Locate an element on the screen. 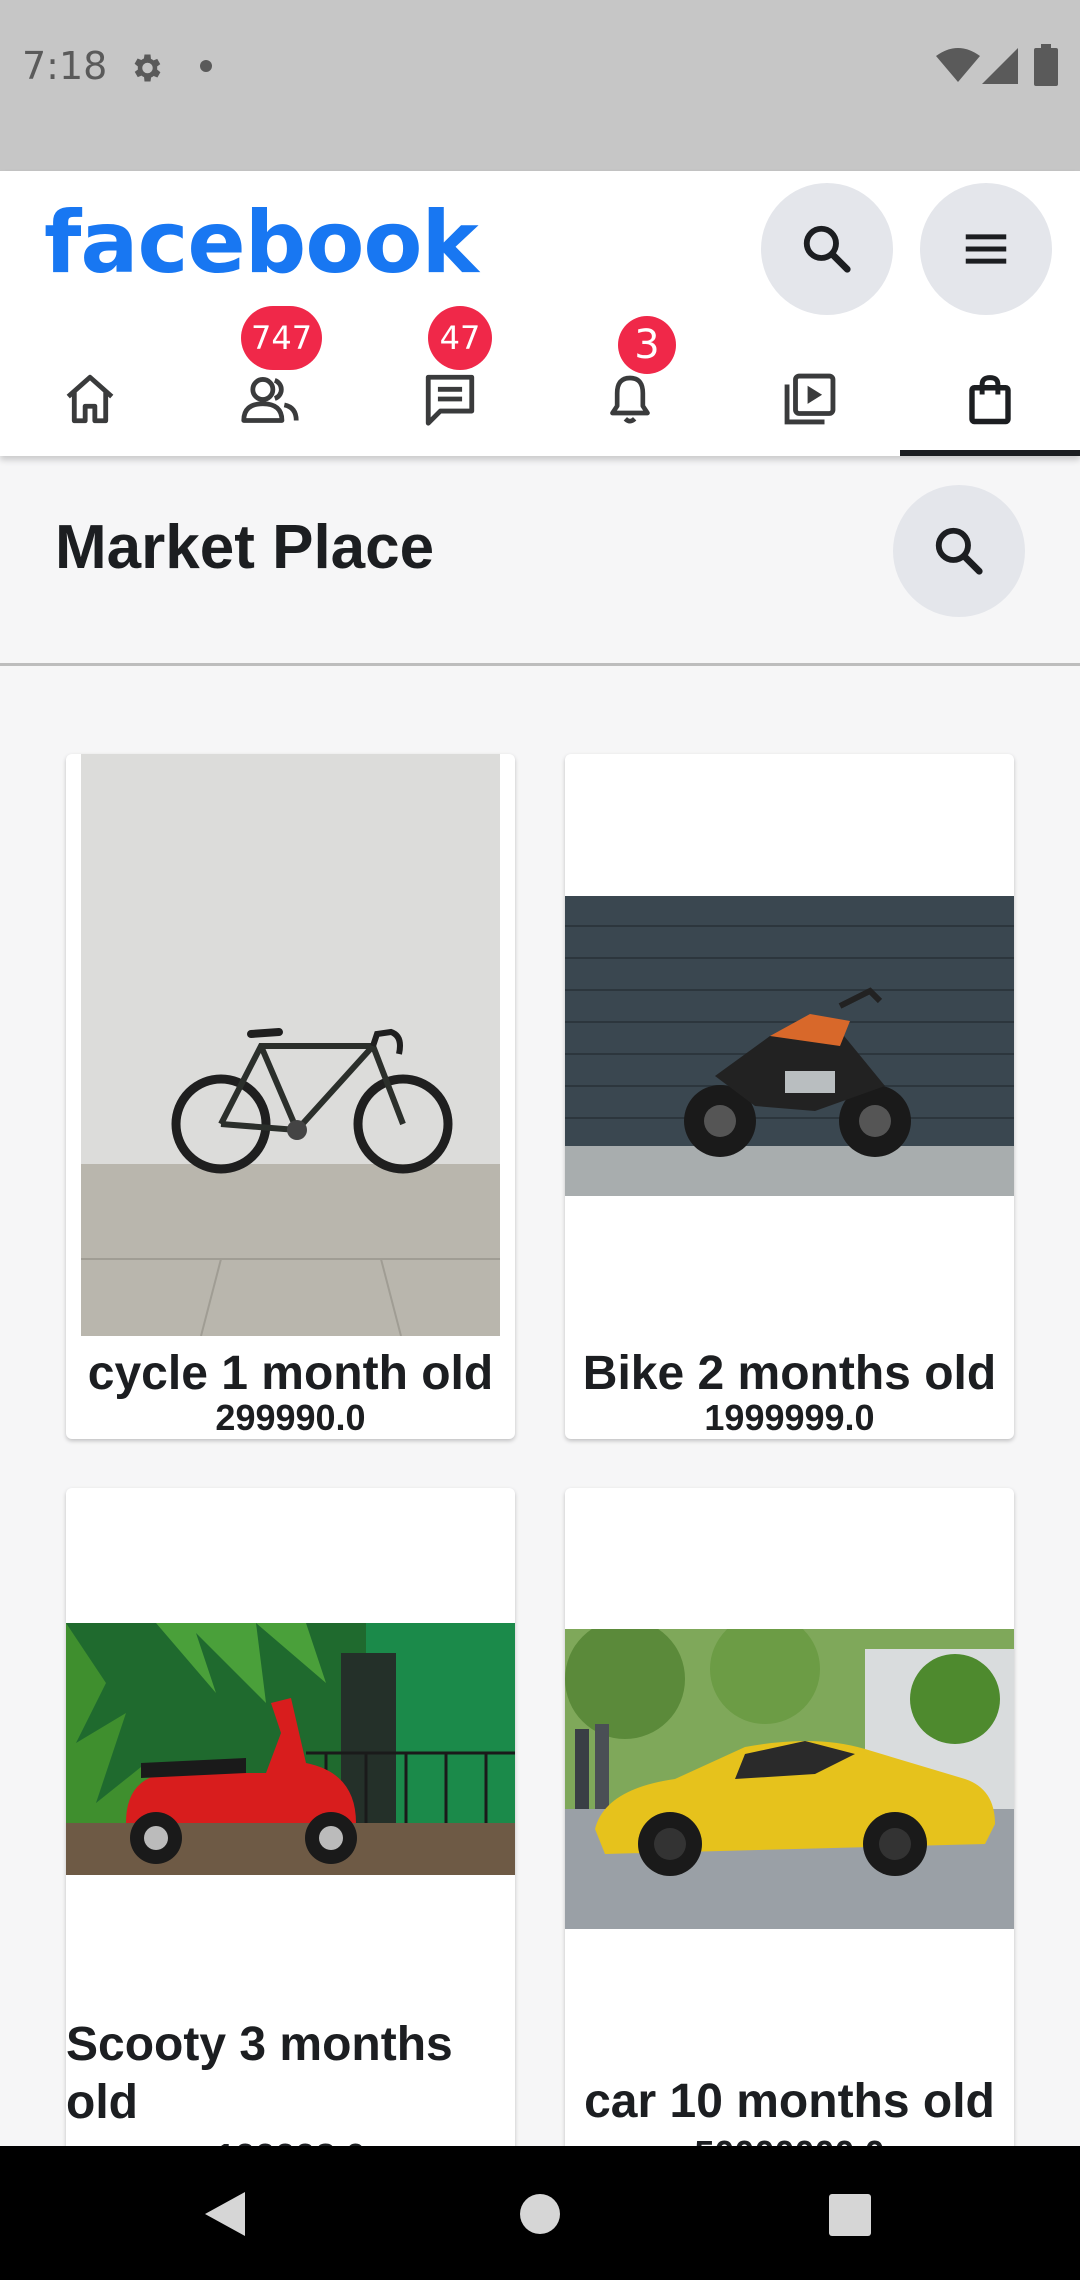  listing-price: 1999999.0 is located at coordinates (789, 1417).